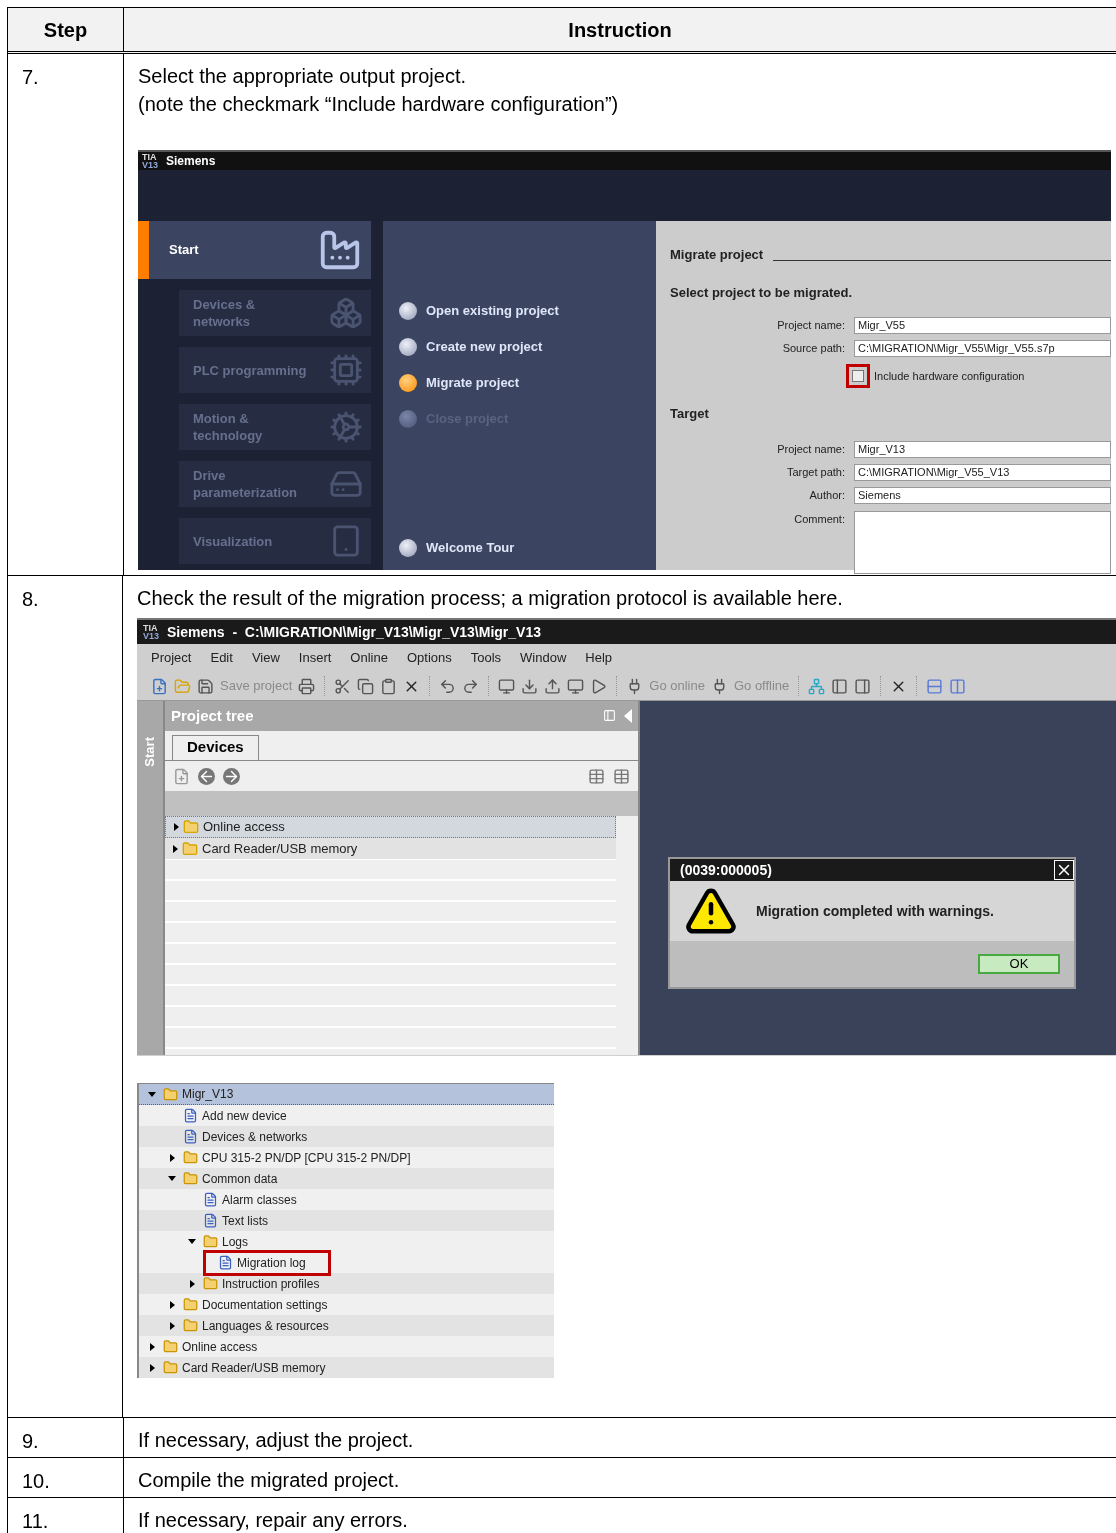 The height and width of the screenshot is (1533, 1116). I want to click on text-field: C:\MIGRATION\Migr_V55_V13, so click(982, 472).